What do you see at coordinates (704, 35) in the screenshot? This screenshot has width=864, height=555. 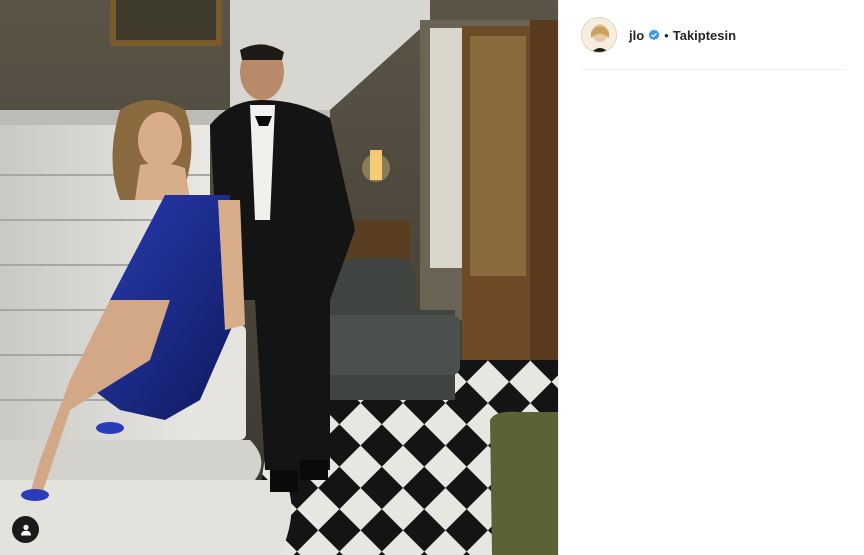 I see `following-button: Takiptesin` at bounding box center [704, 35].